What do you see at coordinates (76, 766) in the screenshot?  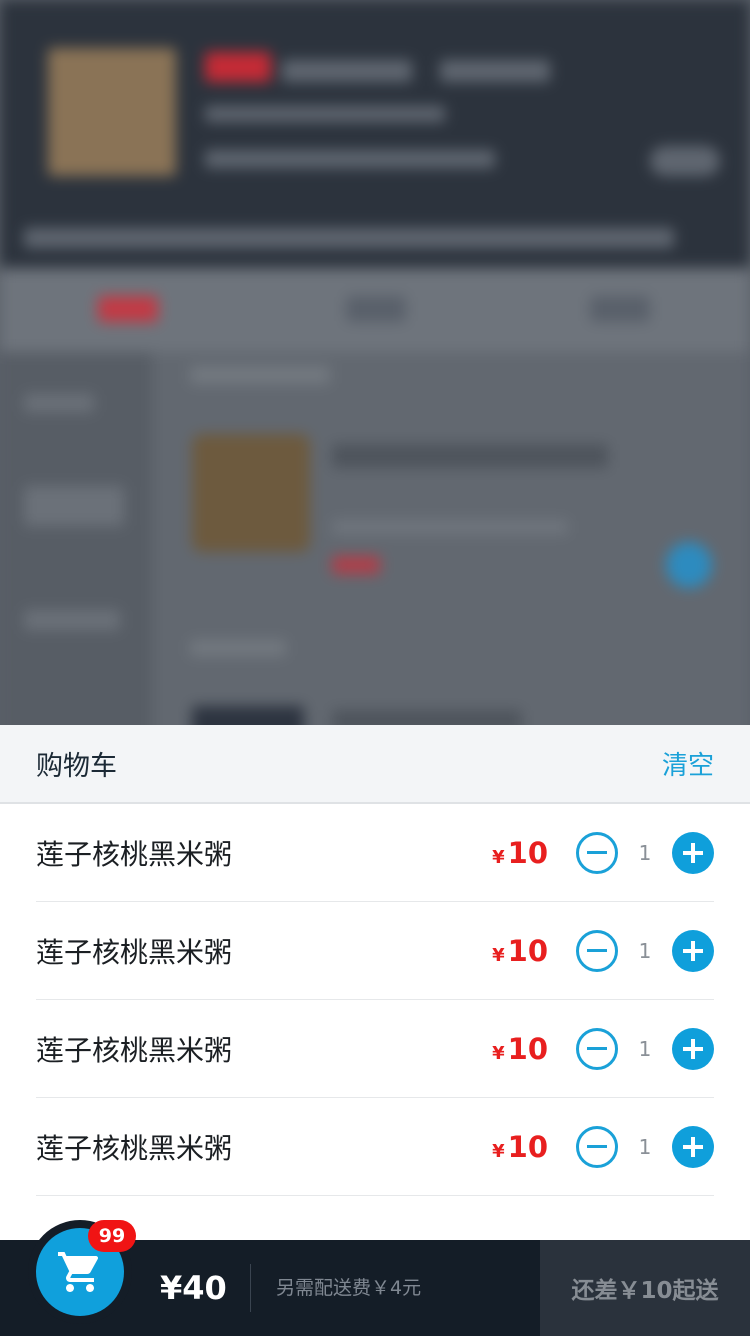 I see `cart-title: 购物车` at bounding box center [76, 766].